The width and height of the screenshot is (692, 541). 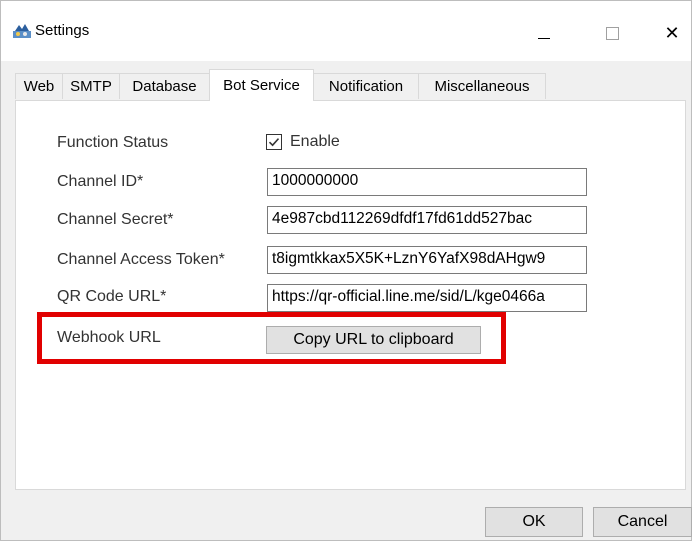 What do you see at coordinates (315, 141) in the screenshot?
I see `enable-label: Enable` at bounding box center [315, 141].